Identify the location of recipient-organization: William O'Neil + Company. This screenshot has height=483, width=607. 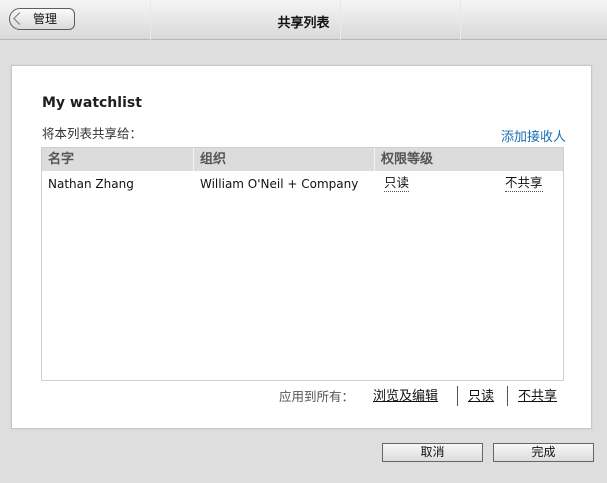
(279, 184).